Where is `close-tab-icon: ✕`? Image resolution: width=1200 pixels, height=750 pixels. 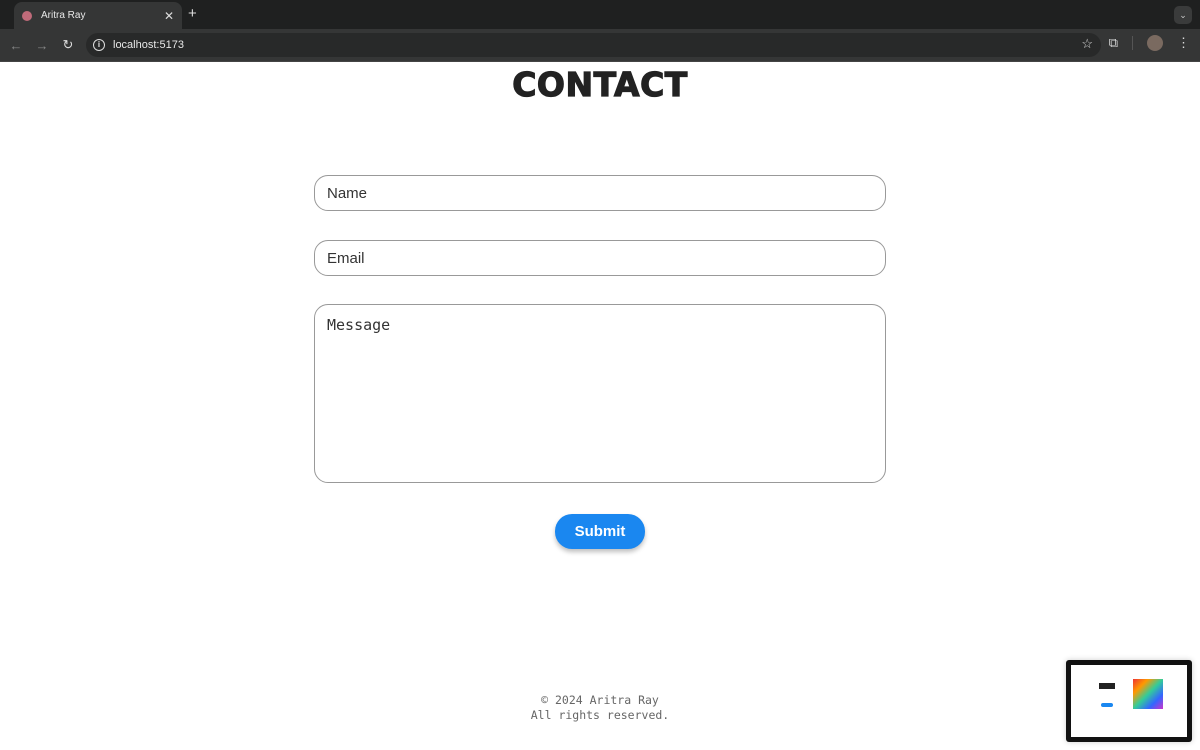
close-tab-icon: ✕ is located at coordinates (169, 16).